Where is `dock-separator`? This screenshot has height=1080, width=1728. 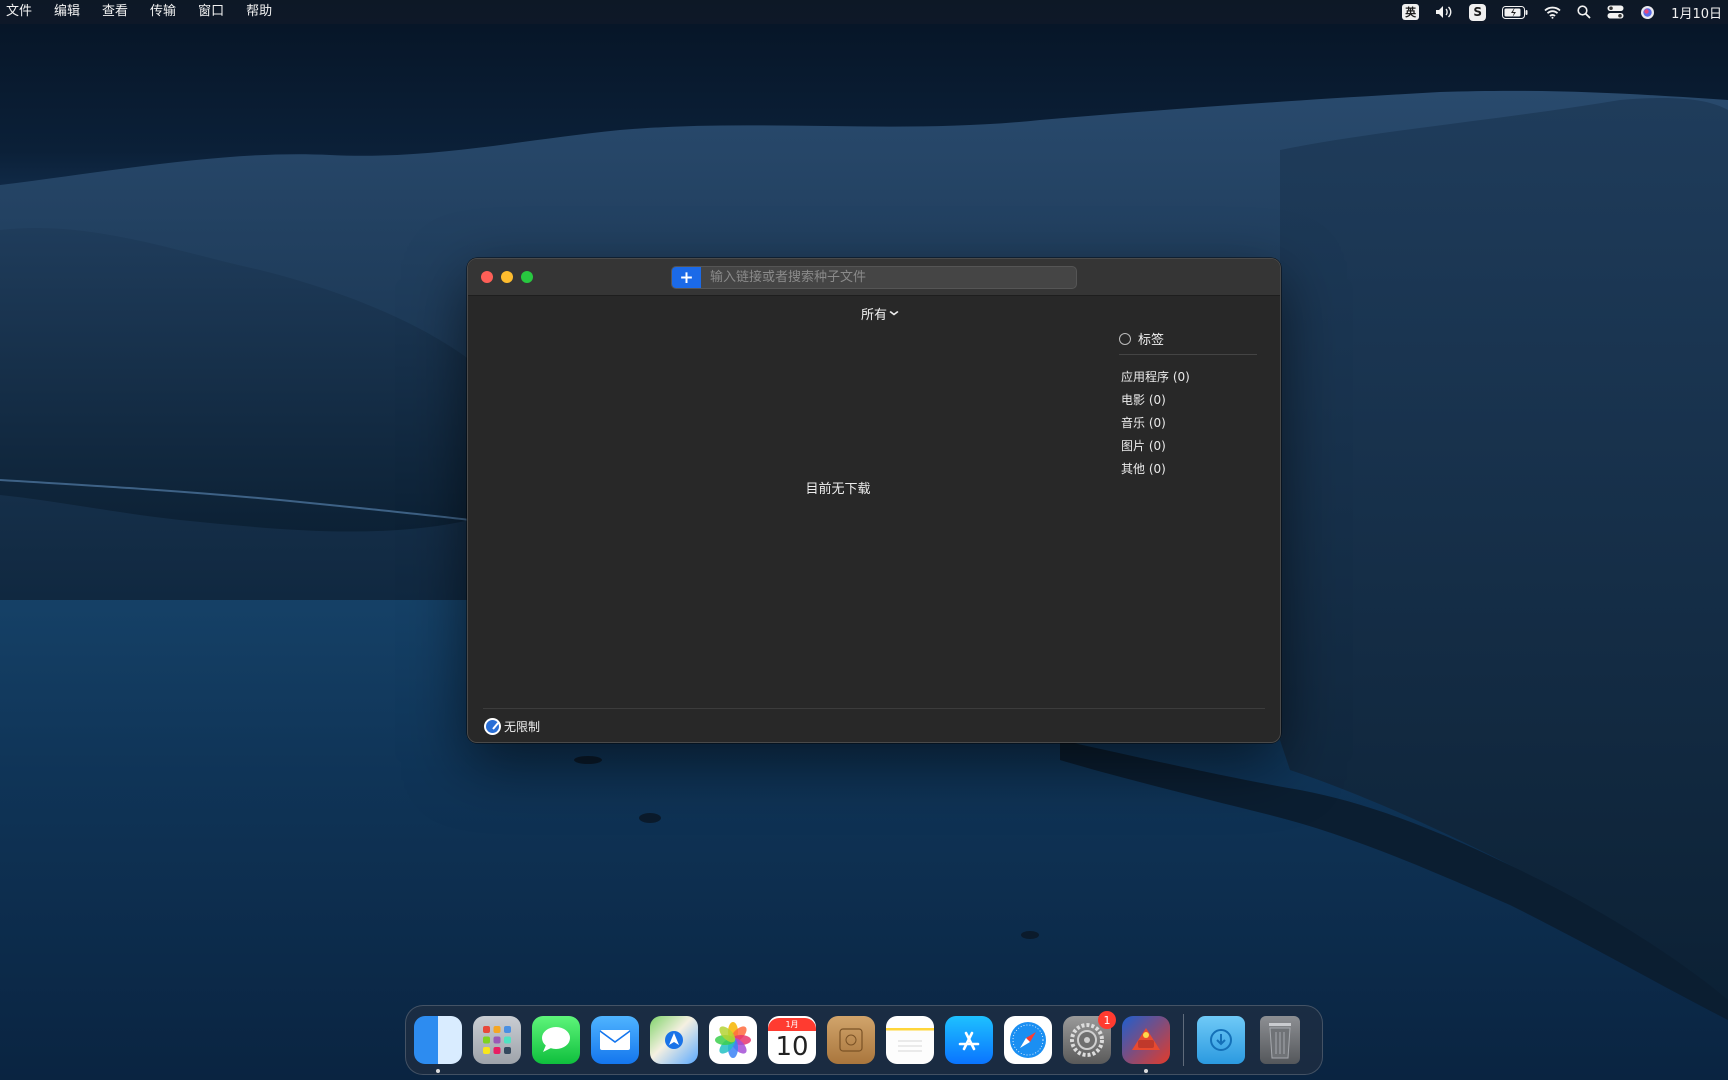
dock-separator is located at coordinates (1183, 1040).